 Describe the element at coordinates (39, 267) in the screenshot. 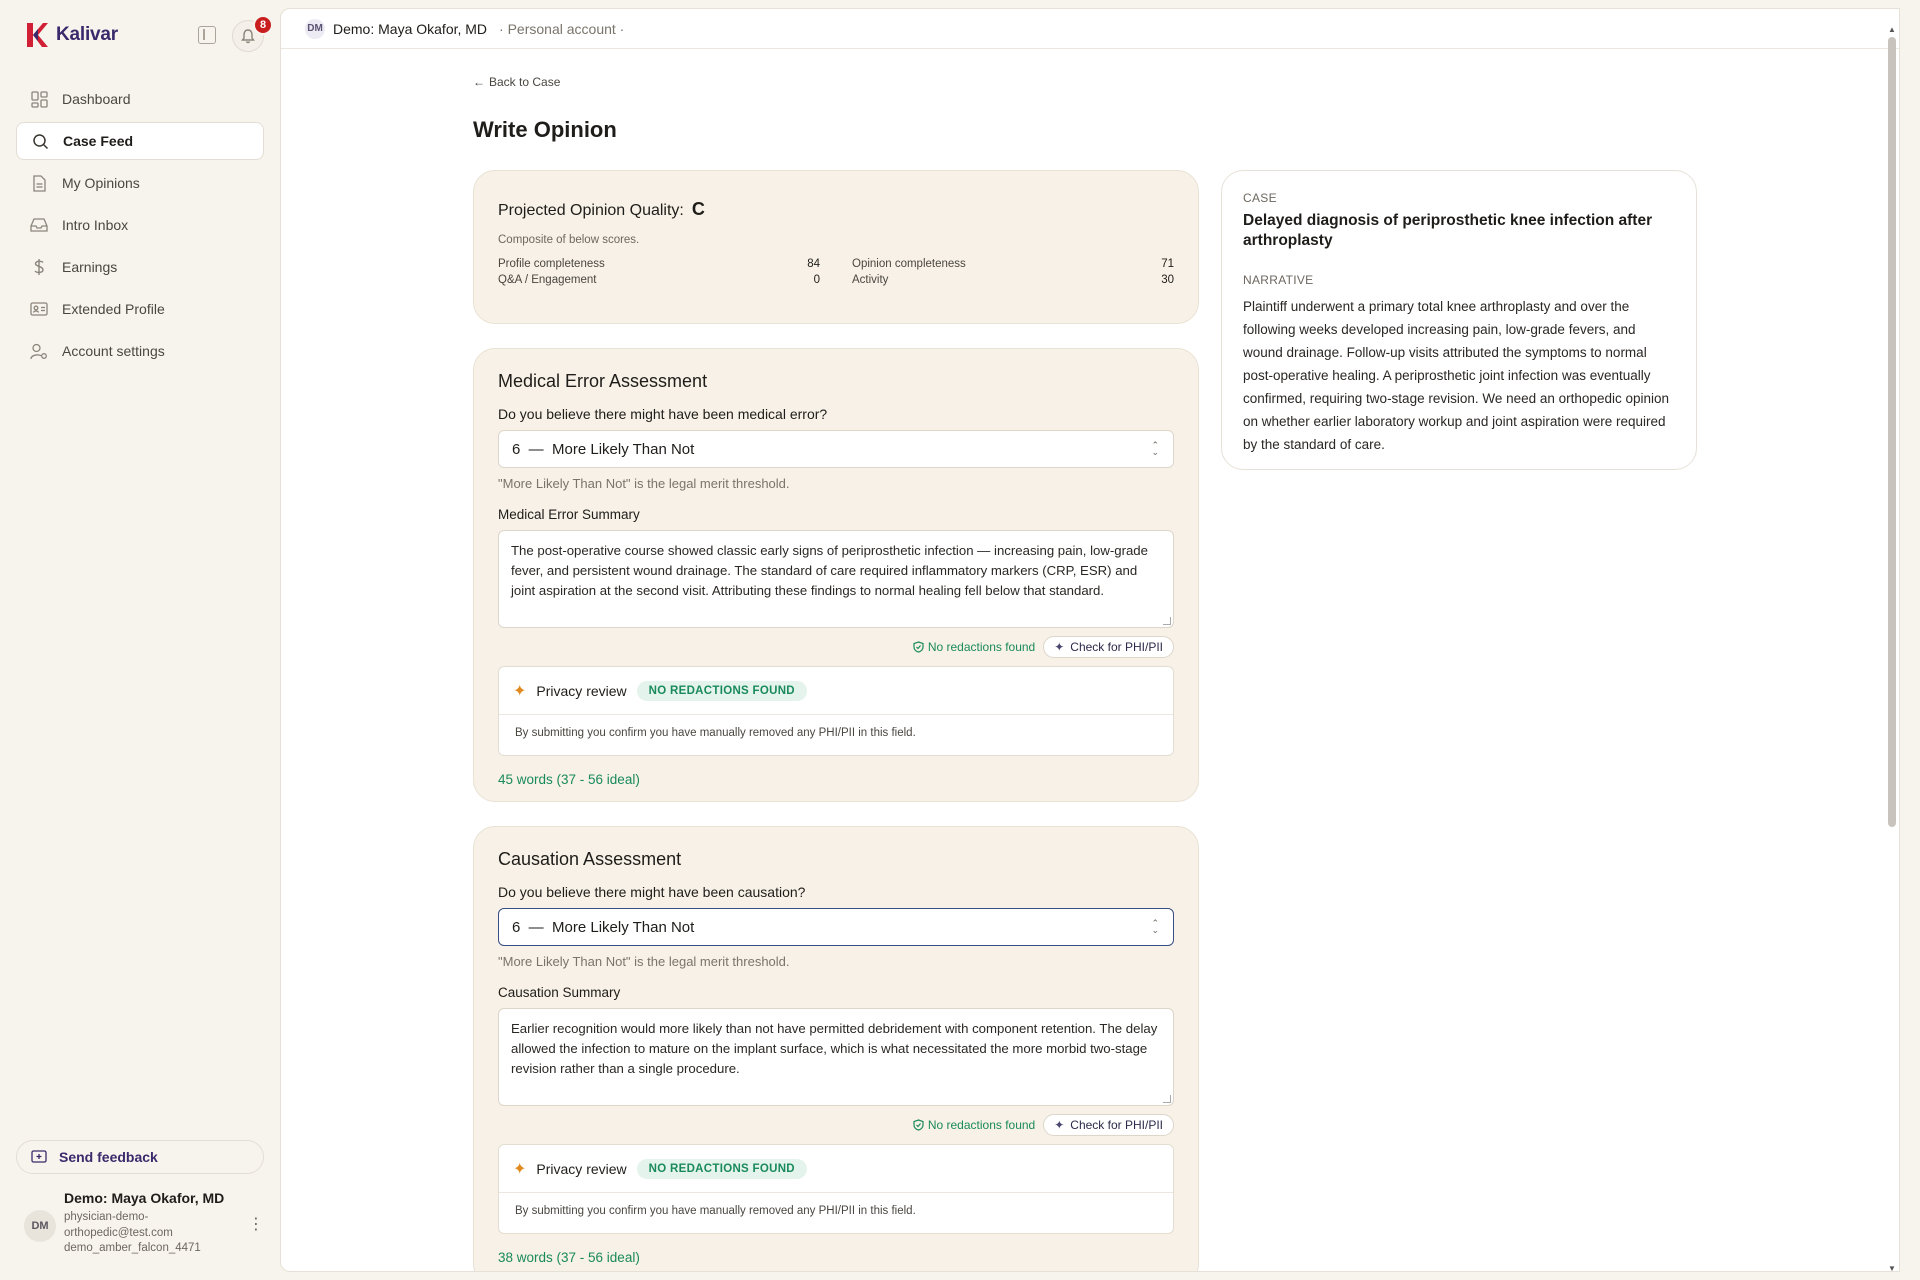

I see `dollar-icon` at that location.